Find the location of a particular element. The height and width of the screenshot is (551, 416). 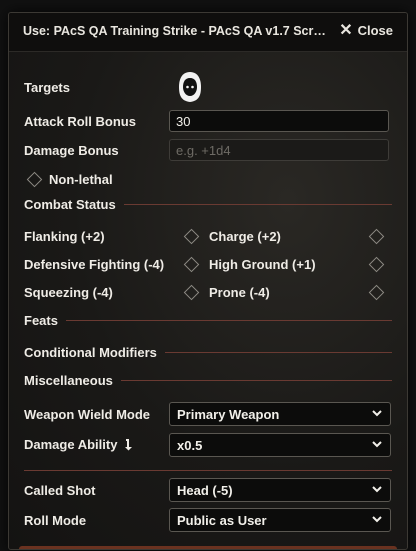

conditional-modifiers-title: Conditional Modifiers is located at coordinates (90, 352).